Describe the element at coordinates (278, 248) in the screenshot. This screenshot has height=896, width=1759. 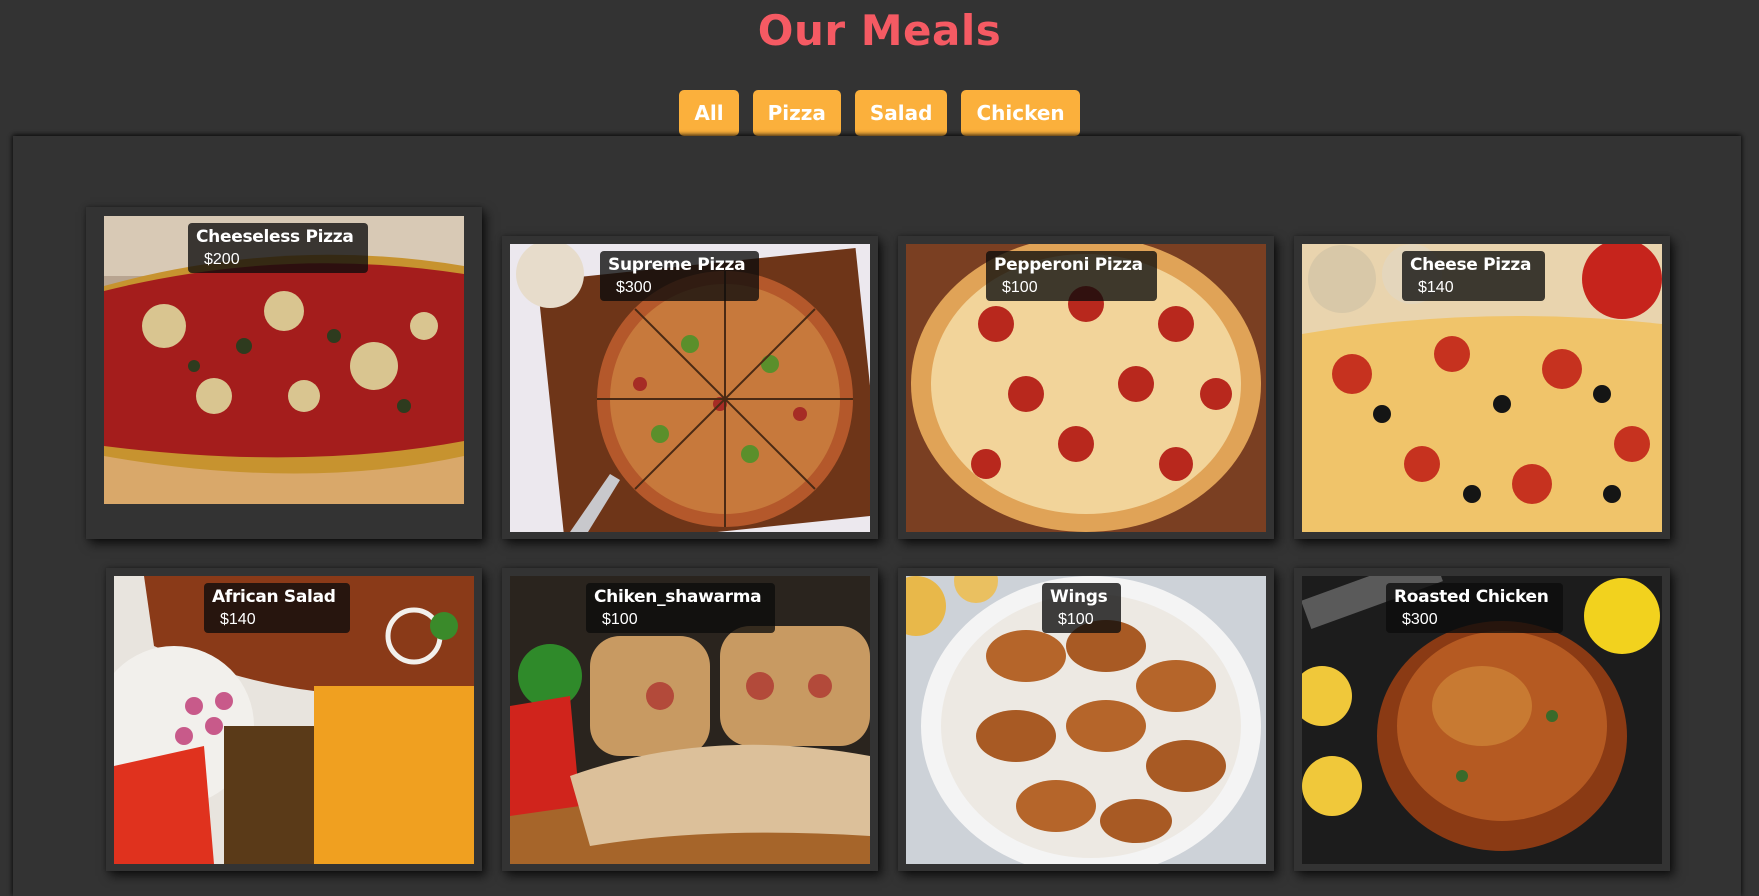
I see `meal-label: Cheeseless Pizza $200` at that location.